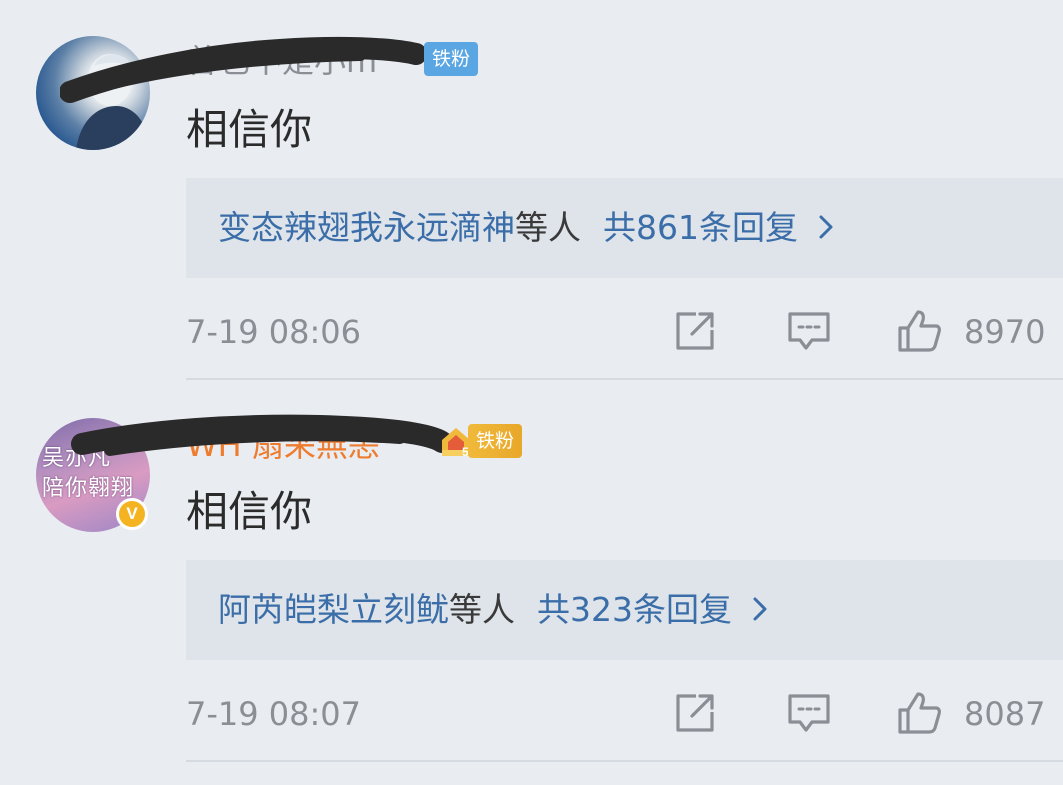  What do you see at coordinates (1005, 714) in the screenshot?
I see `like-count: 8087` at bounding box center [1005, 714].